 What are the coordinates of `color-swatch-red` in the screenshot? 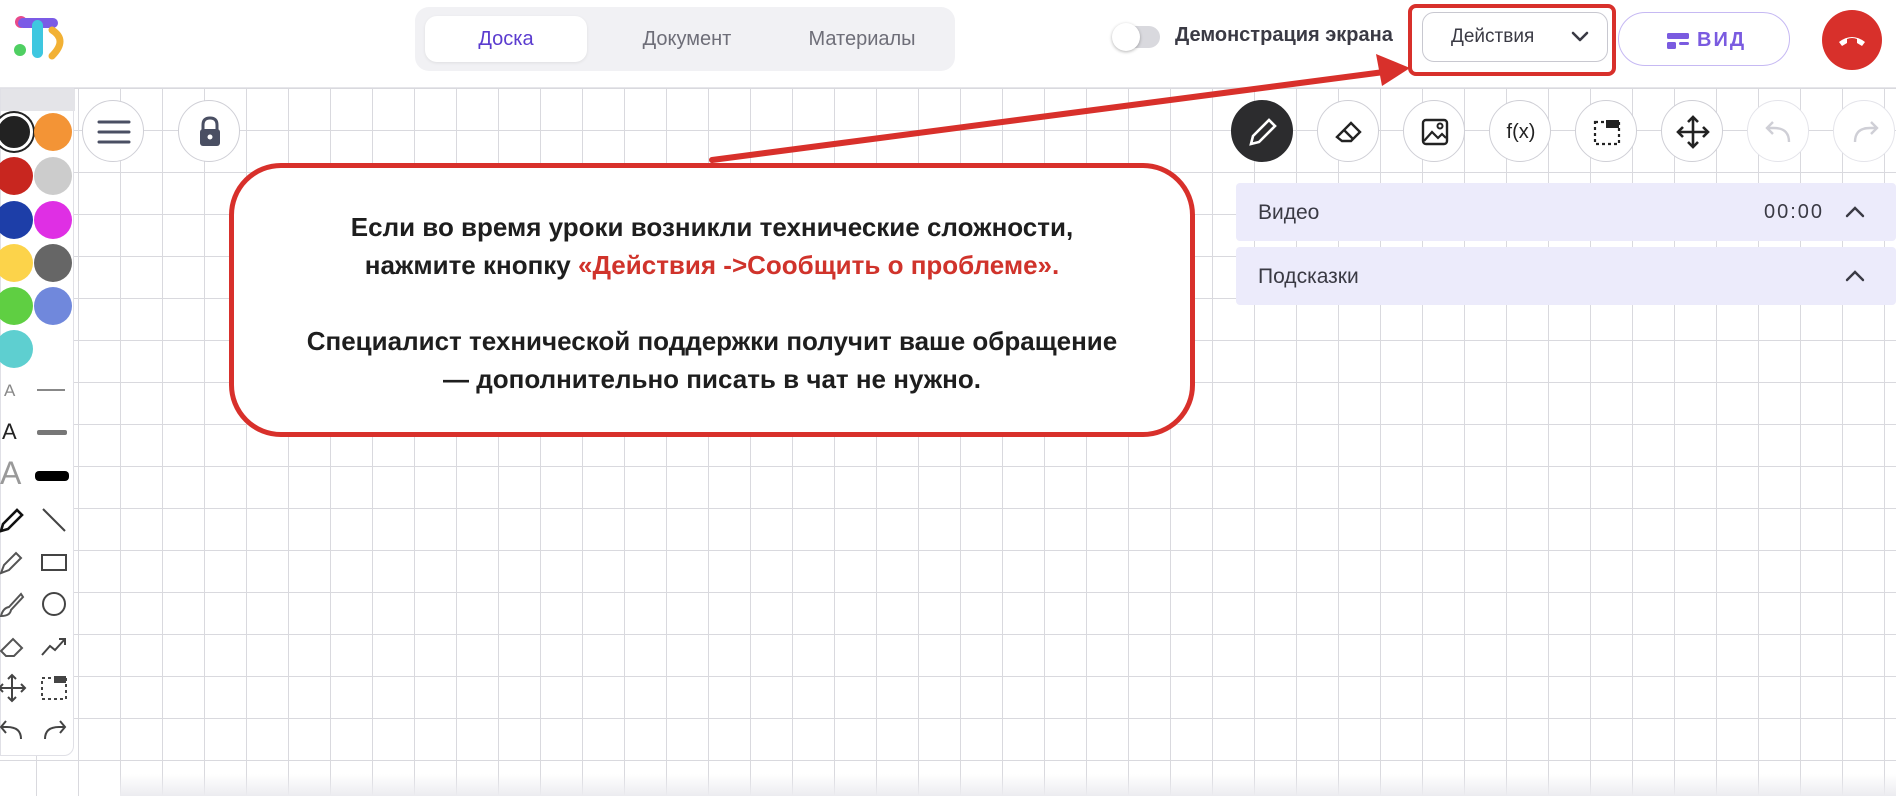 It's located at (16, 176).